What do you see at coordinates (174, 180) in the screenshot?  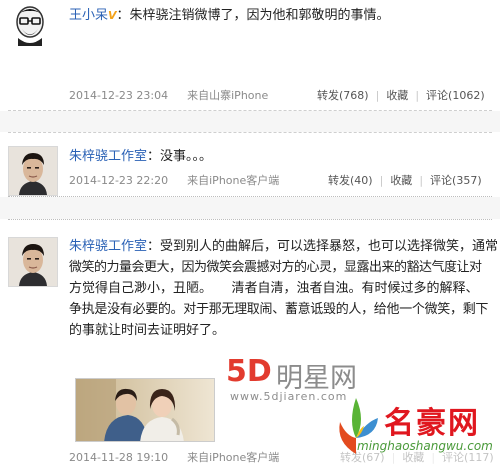 I see `post-meta: 2014-12-23 22:20 来自iPhone客户端` at bounding box center [174, 180].